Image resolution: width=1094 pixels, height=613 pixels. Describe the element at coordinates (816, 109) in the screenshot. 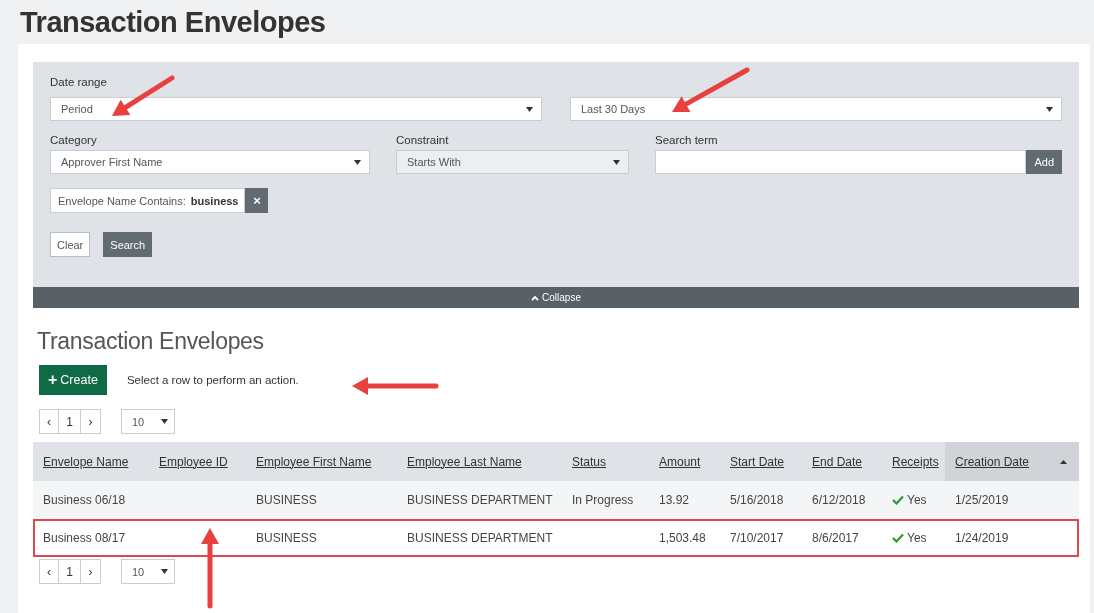

I see `range-select: Last 30 Days` at that location.